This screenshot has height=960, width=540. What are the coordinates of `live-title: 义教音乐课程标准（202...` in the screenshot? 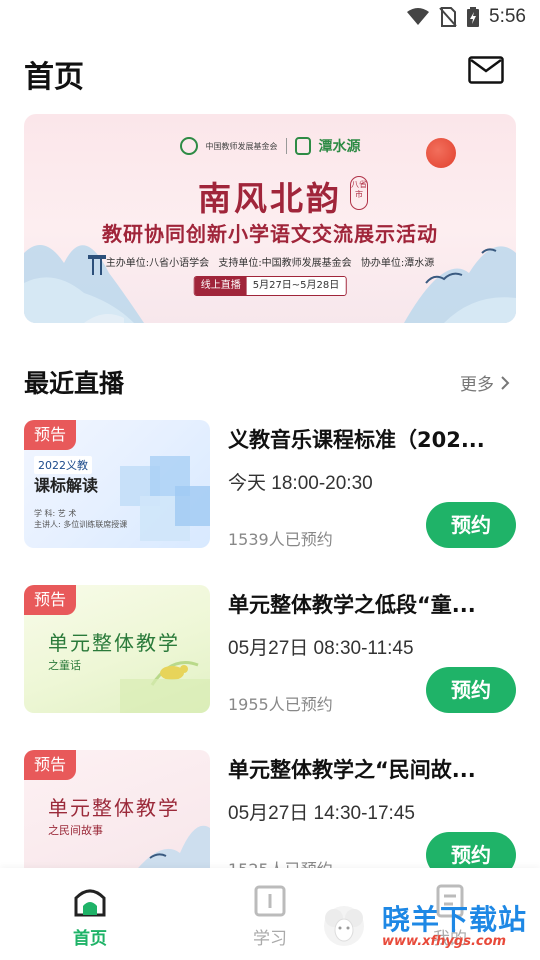 It's located at (356, 440).